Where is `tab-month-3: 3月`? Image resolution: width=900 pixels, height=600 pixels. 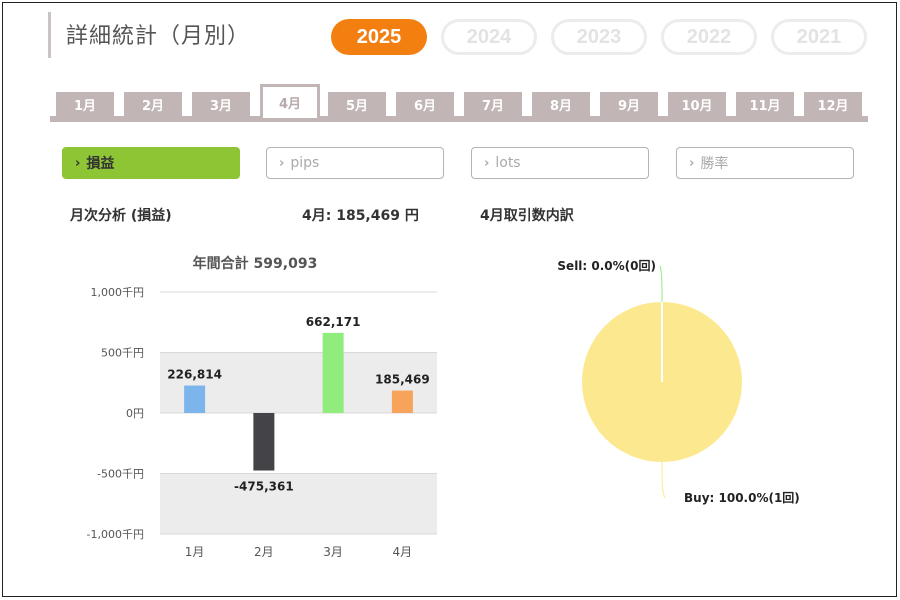 tab-month-3: 3月 is located at coordinates (221, 104).